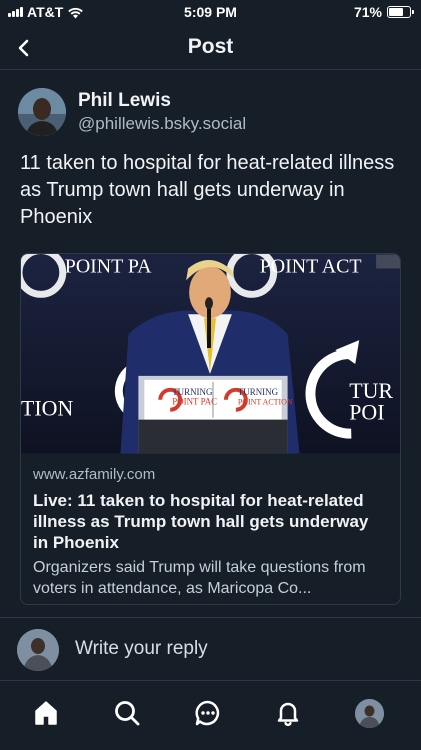  What do you see at coordinates (396, 12) in the screenshot?
I see `battery-fill` at bounding box center [396, 12].